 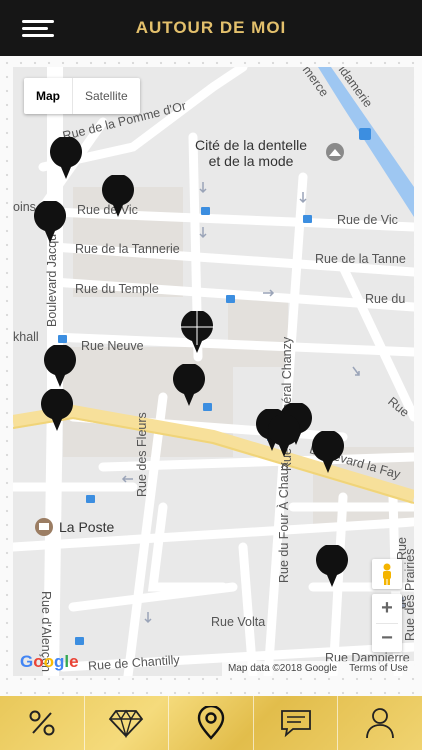 I want to click on zoom-in-button: +, so click(x=387, y=608).